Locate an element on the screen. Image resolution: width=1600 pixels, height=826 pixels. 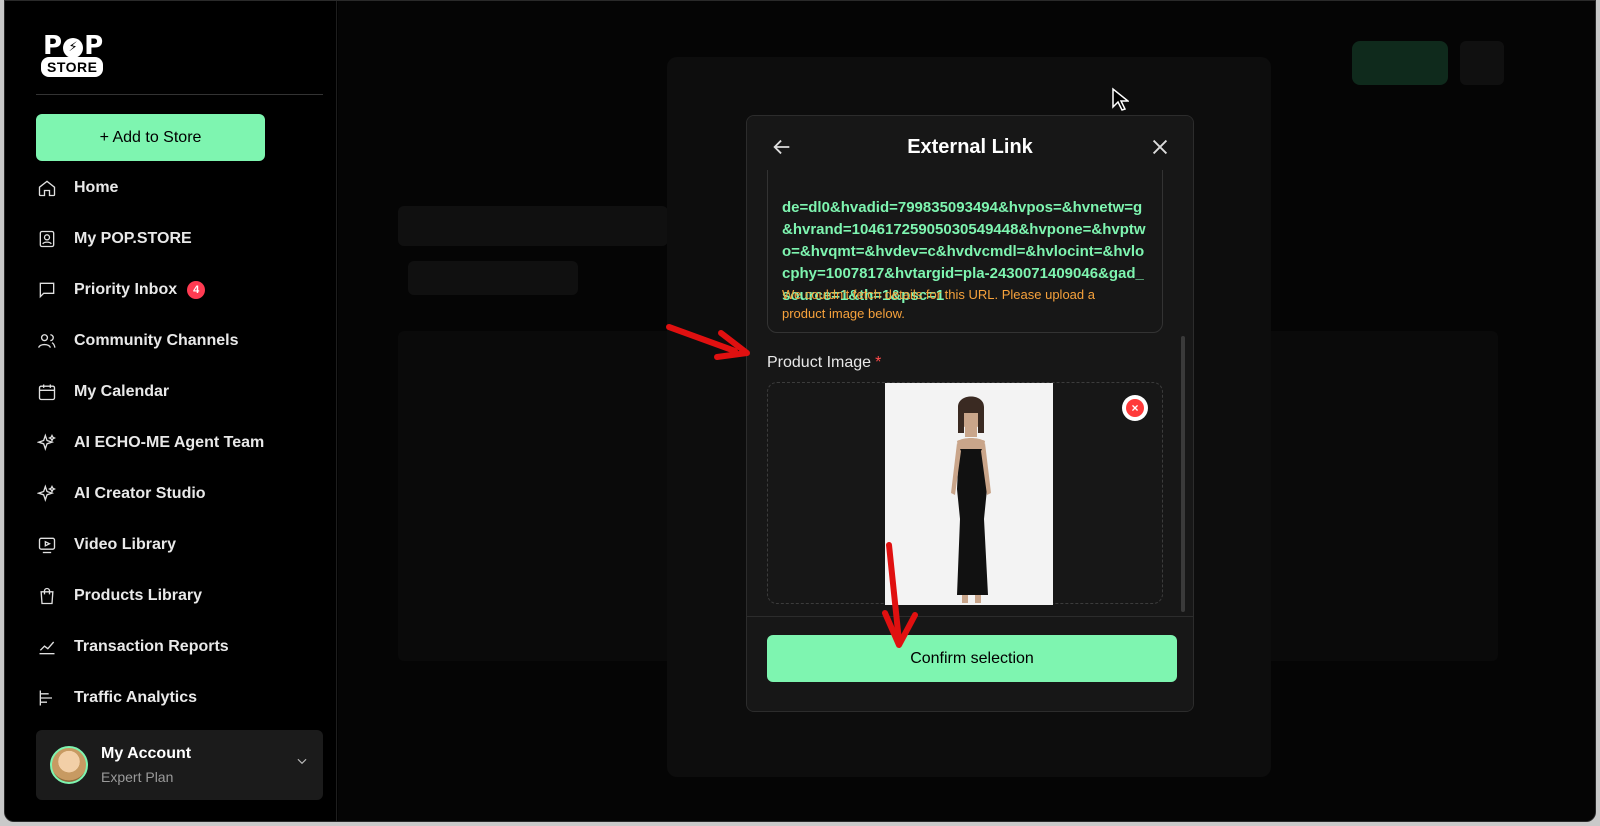
bg-primary-button is located at coordinates (1400, 63).